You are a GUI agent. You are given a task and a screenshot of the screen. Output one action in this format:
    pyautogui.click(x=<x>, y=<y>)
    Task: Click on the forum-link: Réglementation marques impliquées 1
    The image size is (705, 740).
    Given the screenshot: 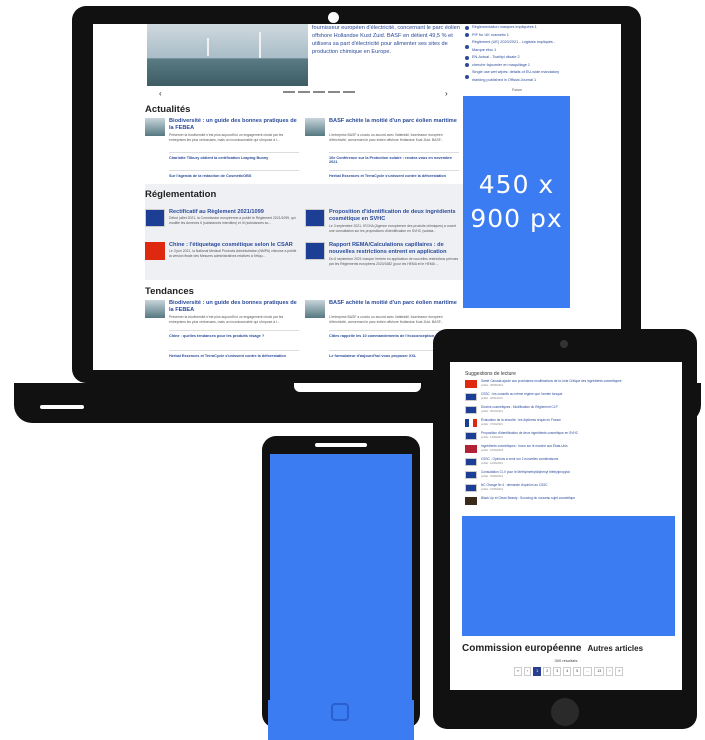 What is the action you would take?
    pyautogui.click(x=517, y=28)
    